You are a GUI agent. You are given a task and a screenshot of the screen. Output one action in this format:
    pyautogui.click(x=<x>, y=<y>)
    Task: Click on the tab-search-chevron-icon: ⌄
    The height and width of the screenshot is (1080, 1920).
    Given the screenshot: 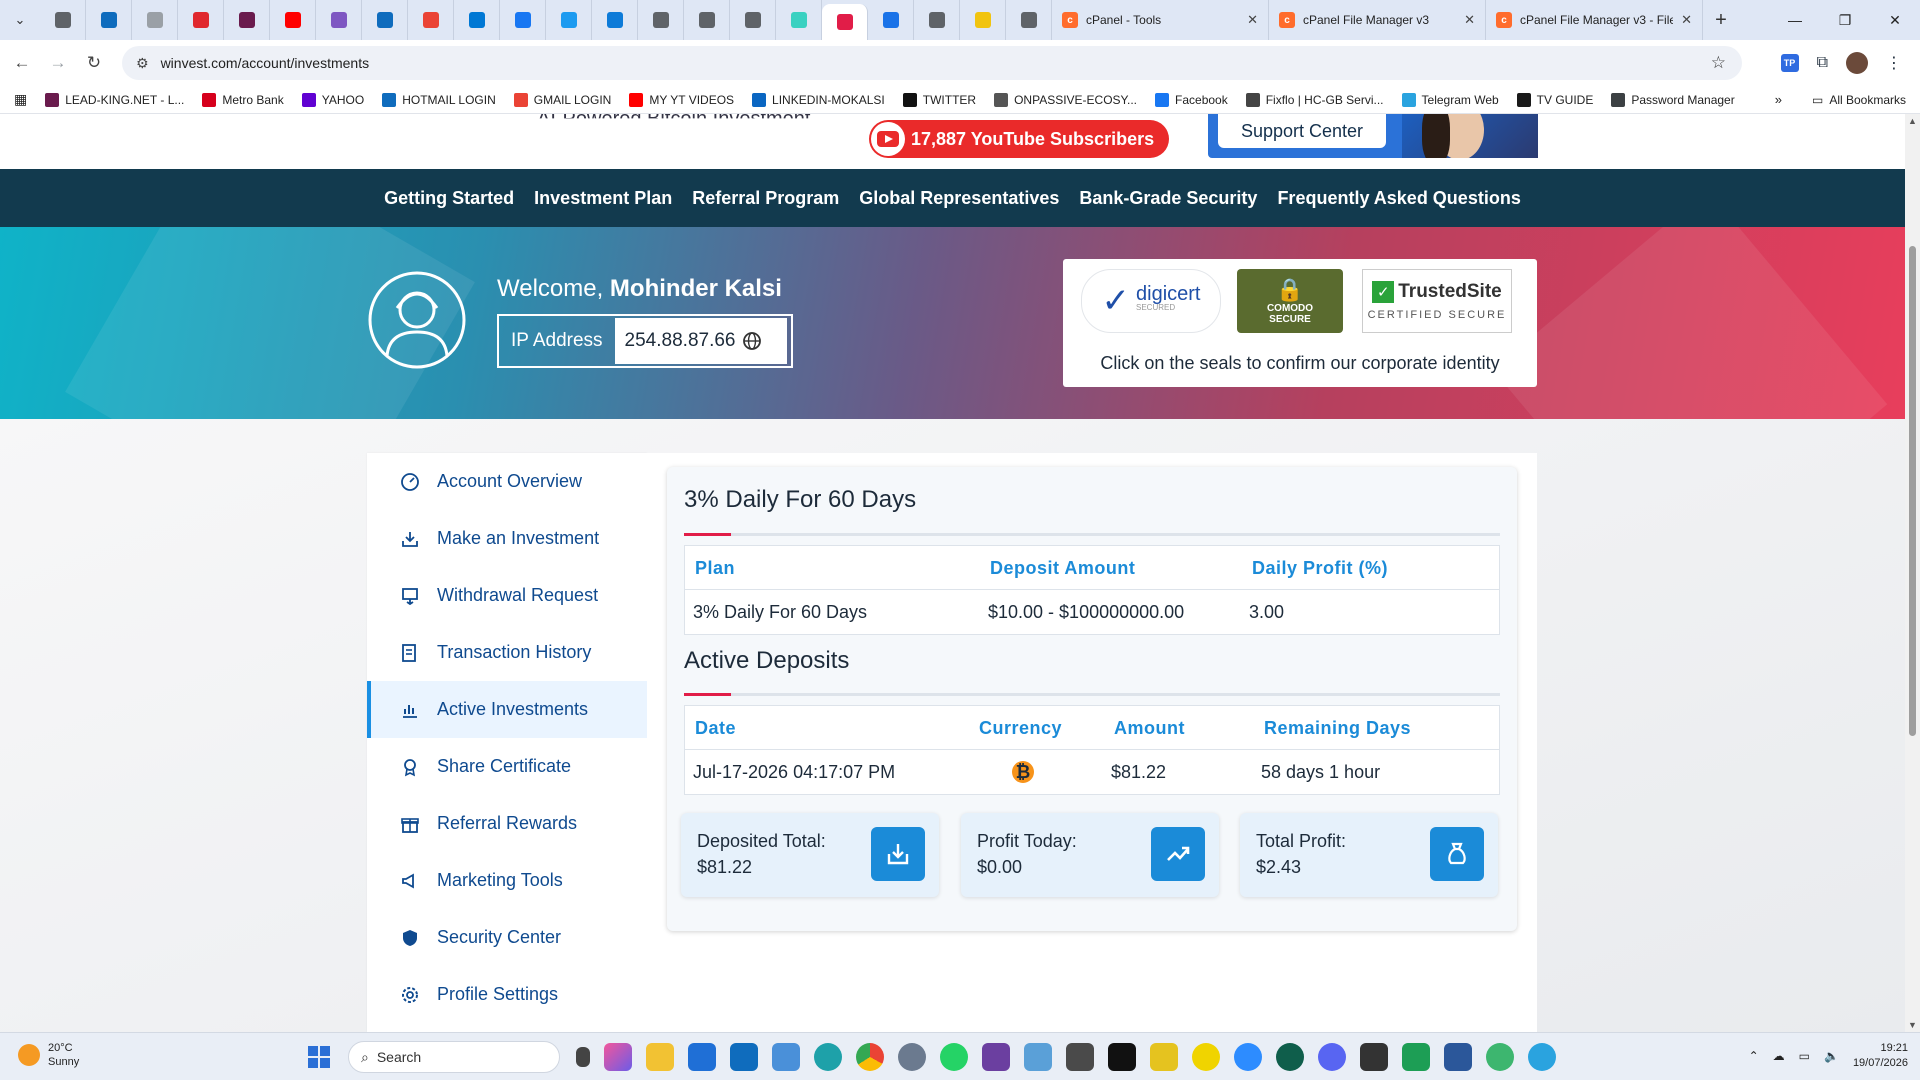 What is the action you would take?
    pyautogui.click(x=20, y=20)
    